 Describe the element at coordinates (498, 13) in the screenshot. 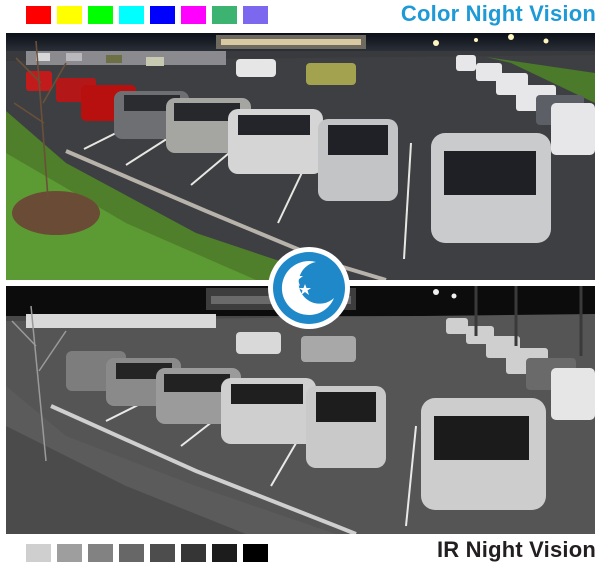

I see `color-night-vision-title: Color Night Vision` at that location.